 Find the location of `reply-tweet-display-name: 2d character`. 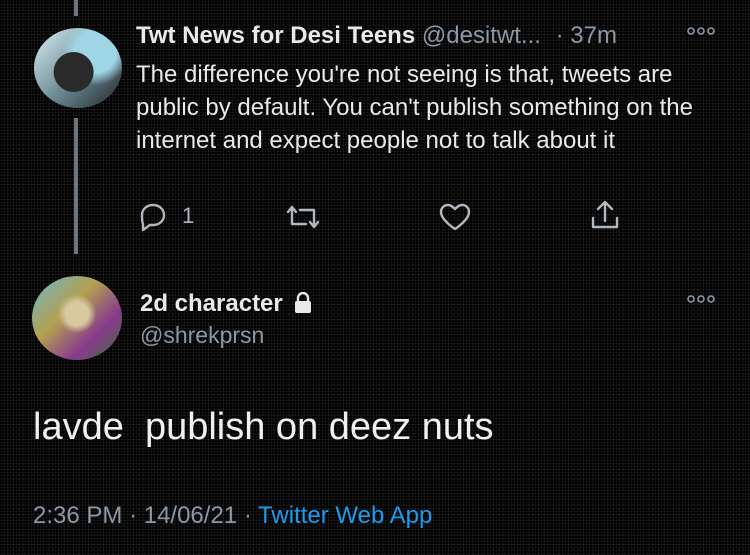

reply-tweet-display-name: 2d character is located at coordinates (211, 303).